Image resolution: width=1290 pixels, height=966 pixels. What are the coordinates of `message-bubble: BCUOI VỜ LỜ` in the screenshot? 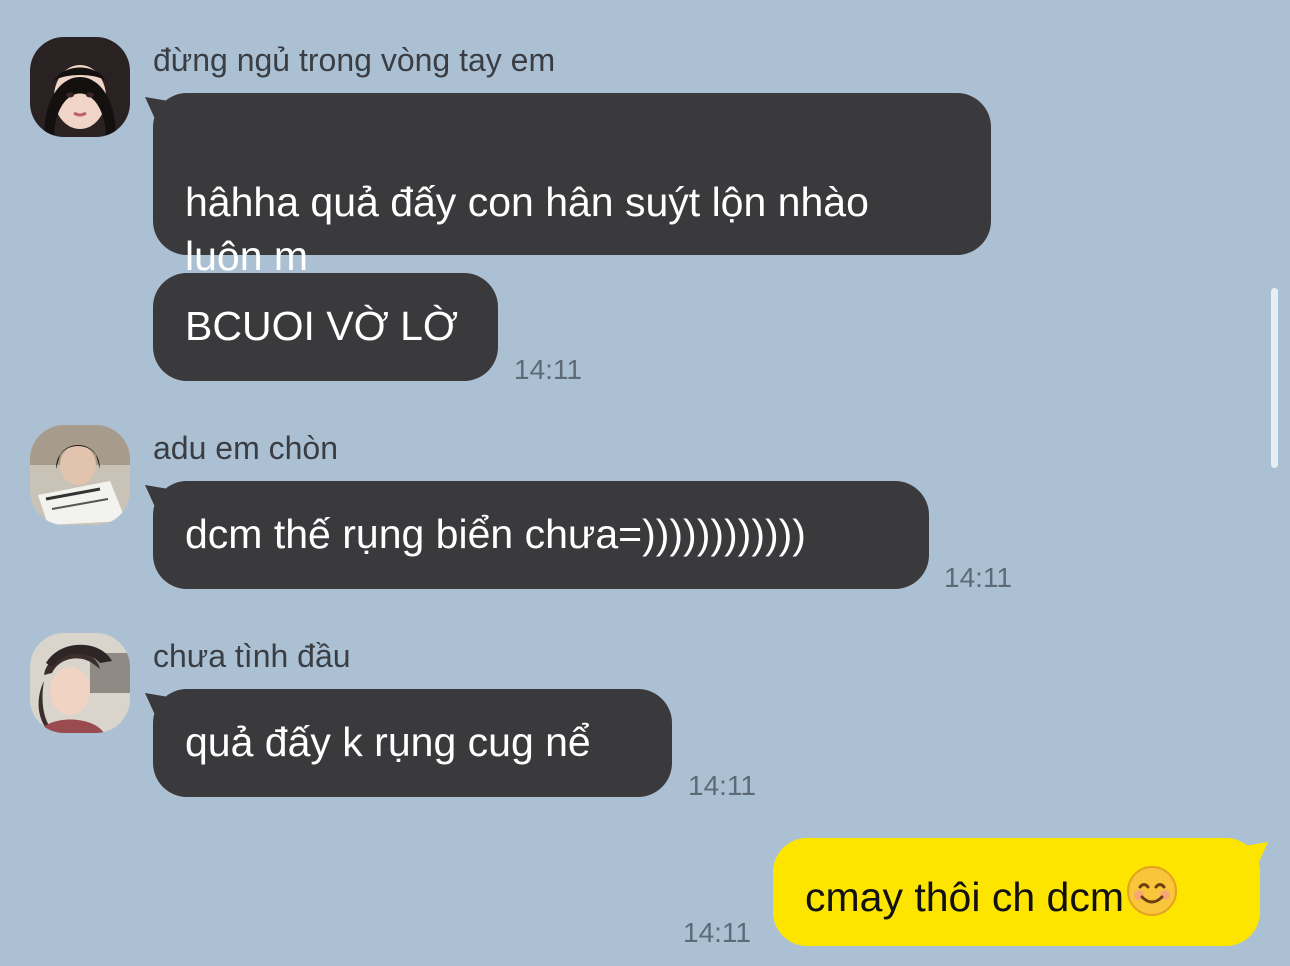 It's located at (325, 327).